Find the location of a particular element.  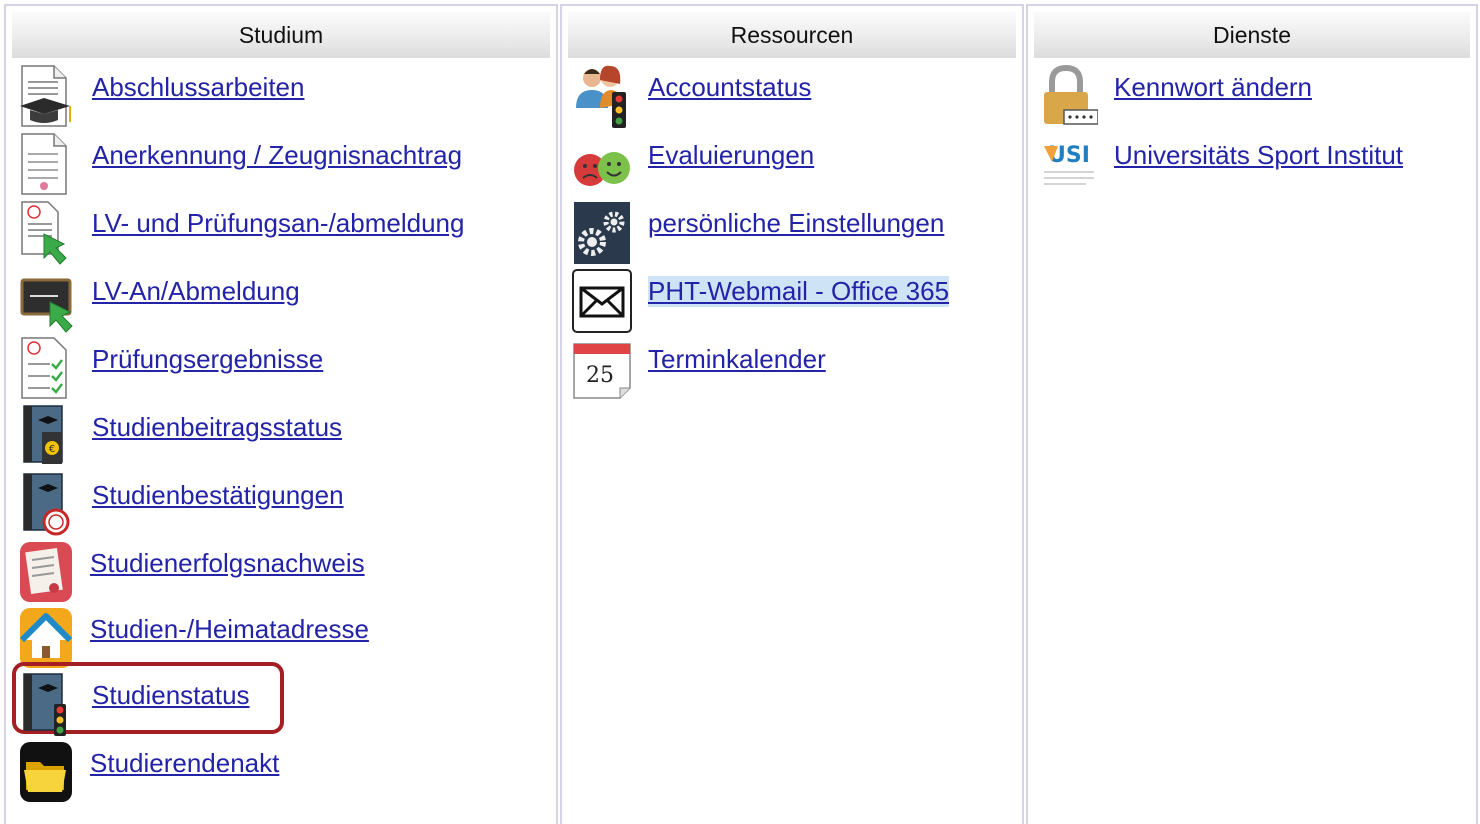

link-webmail: PHT-Webmail - Office 365 is located at coordinates (799, 291).